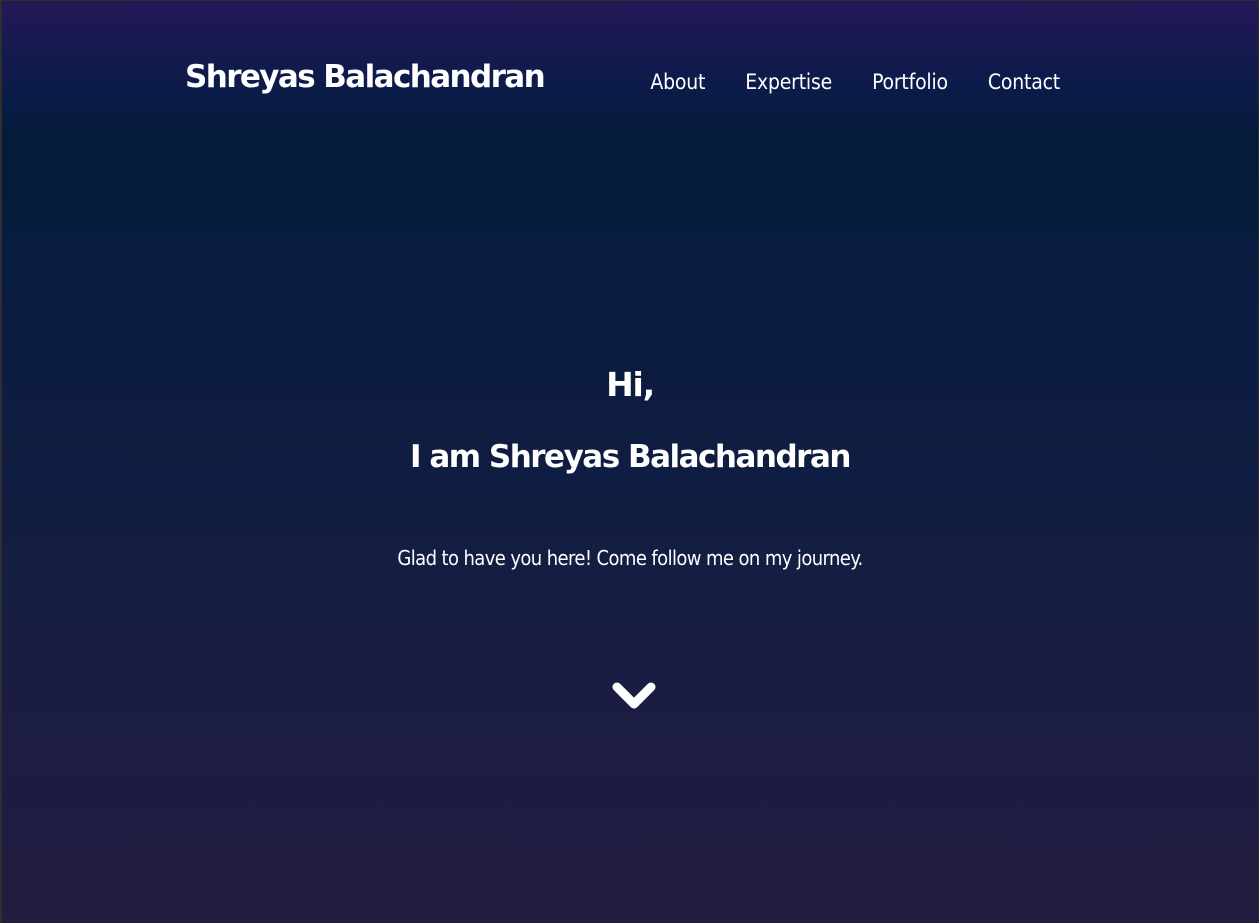 This screenshot has width=1259, height=923. I want to click on scroll-down-button, so click(634, 696).